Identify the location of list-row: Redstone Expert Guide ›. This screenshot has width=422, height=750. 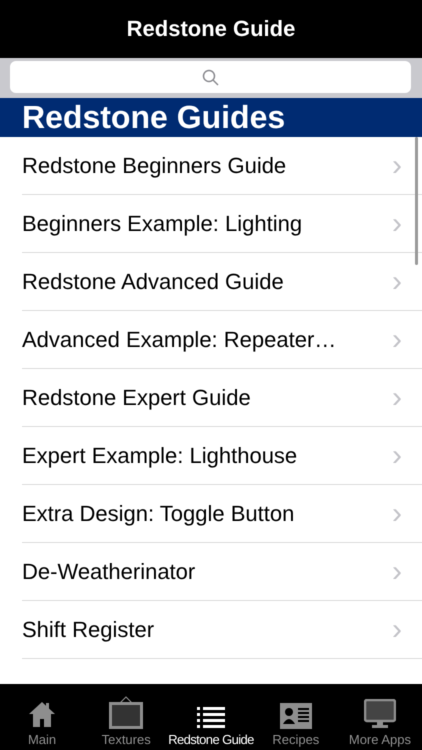
(222, 398).